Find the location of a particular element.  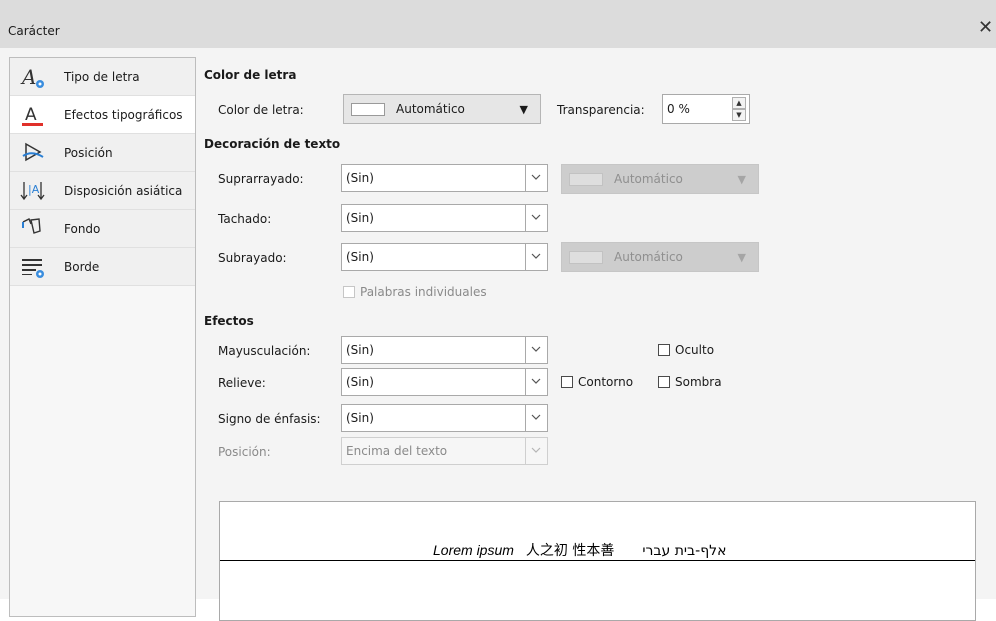

font-color-value: Automático is located at coordinates (430, 109).